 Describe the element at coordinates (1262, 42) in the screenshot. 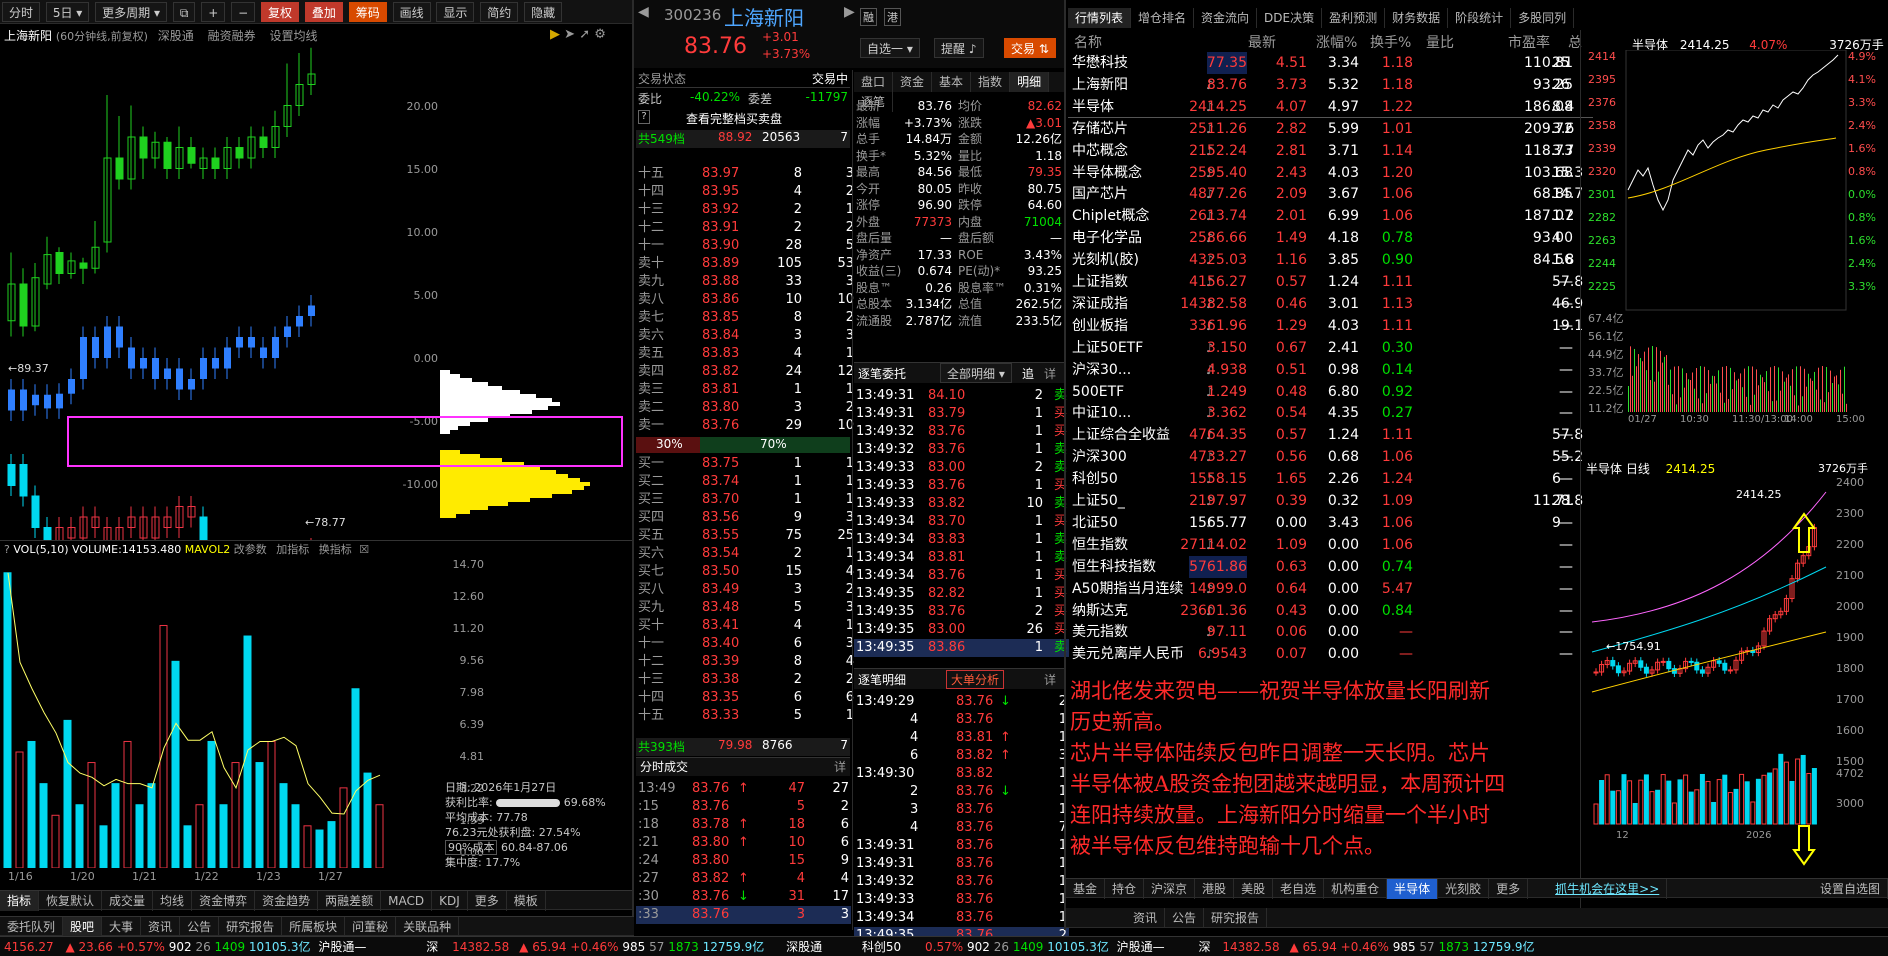

I see `market-header-col: 最新` at that location.